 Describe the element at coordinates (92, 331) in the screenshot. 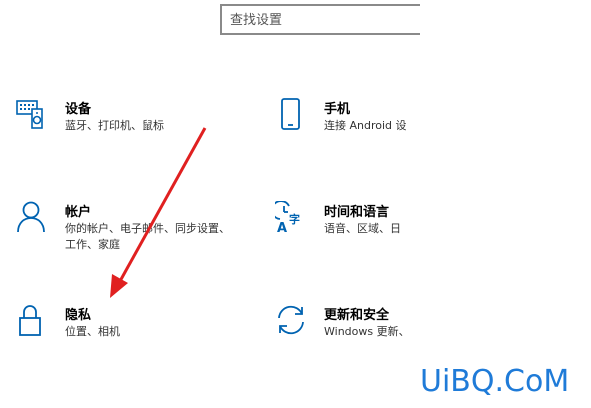

I see `tile-privacy-desc: 位置、相机` at that location.